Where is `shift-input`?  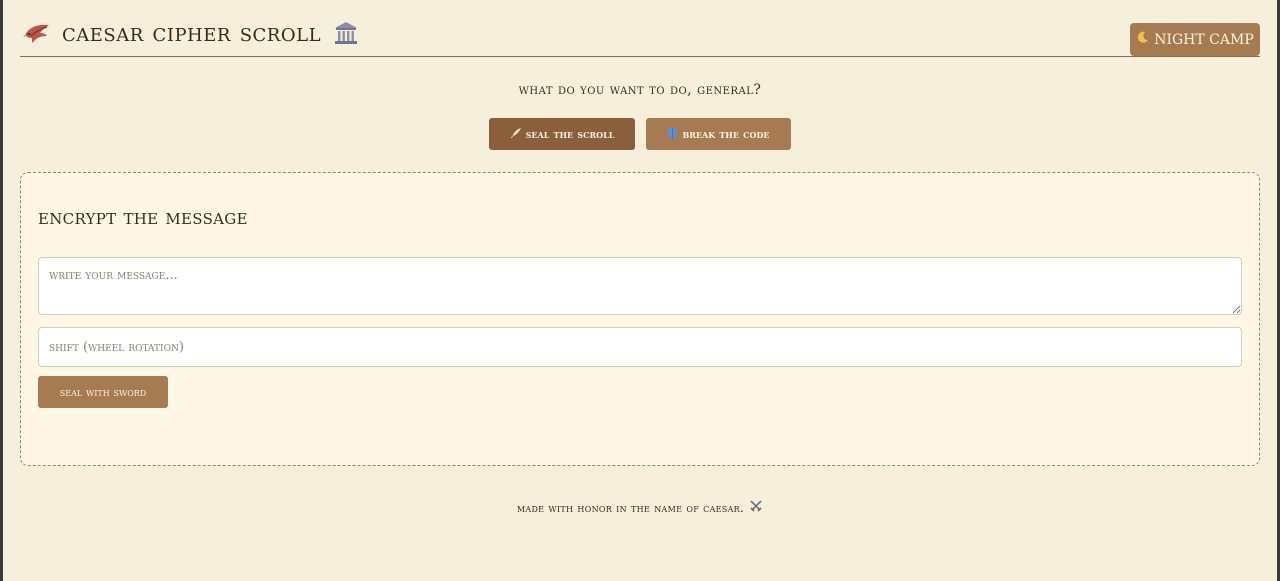
shift-input is located at coordinates (640, 347).